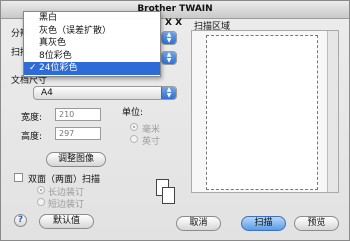  Describe the element at coordinates (263, 223) in the screenshot. I see `scan-button: 扫描` at that location.